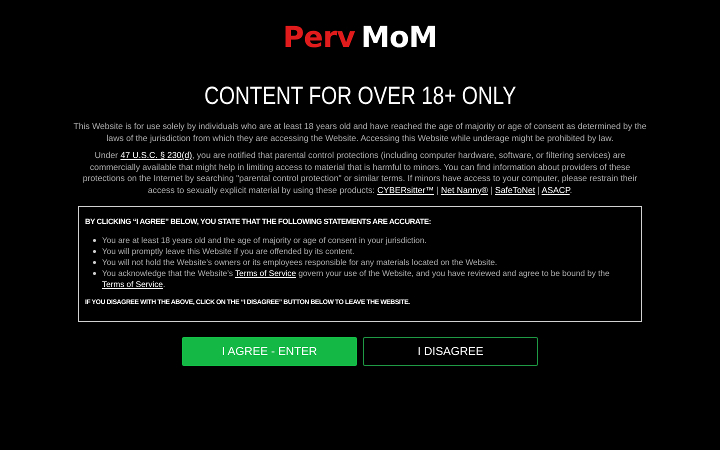 The image size is (720, 450). What do you see at coordinates (318, 37) in the screenshot?
I see `logo-text: Perv` at bounding box center [318, 37].